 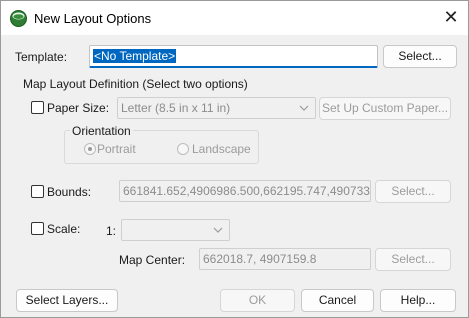 I want to click on portrait-radio, so click(x=90, y=149).